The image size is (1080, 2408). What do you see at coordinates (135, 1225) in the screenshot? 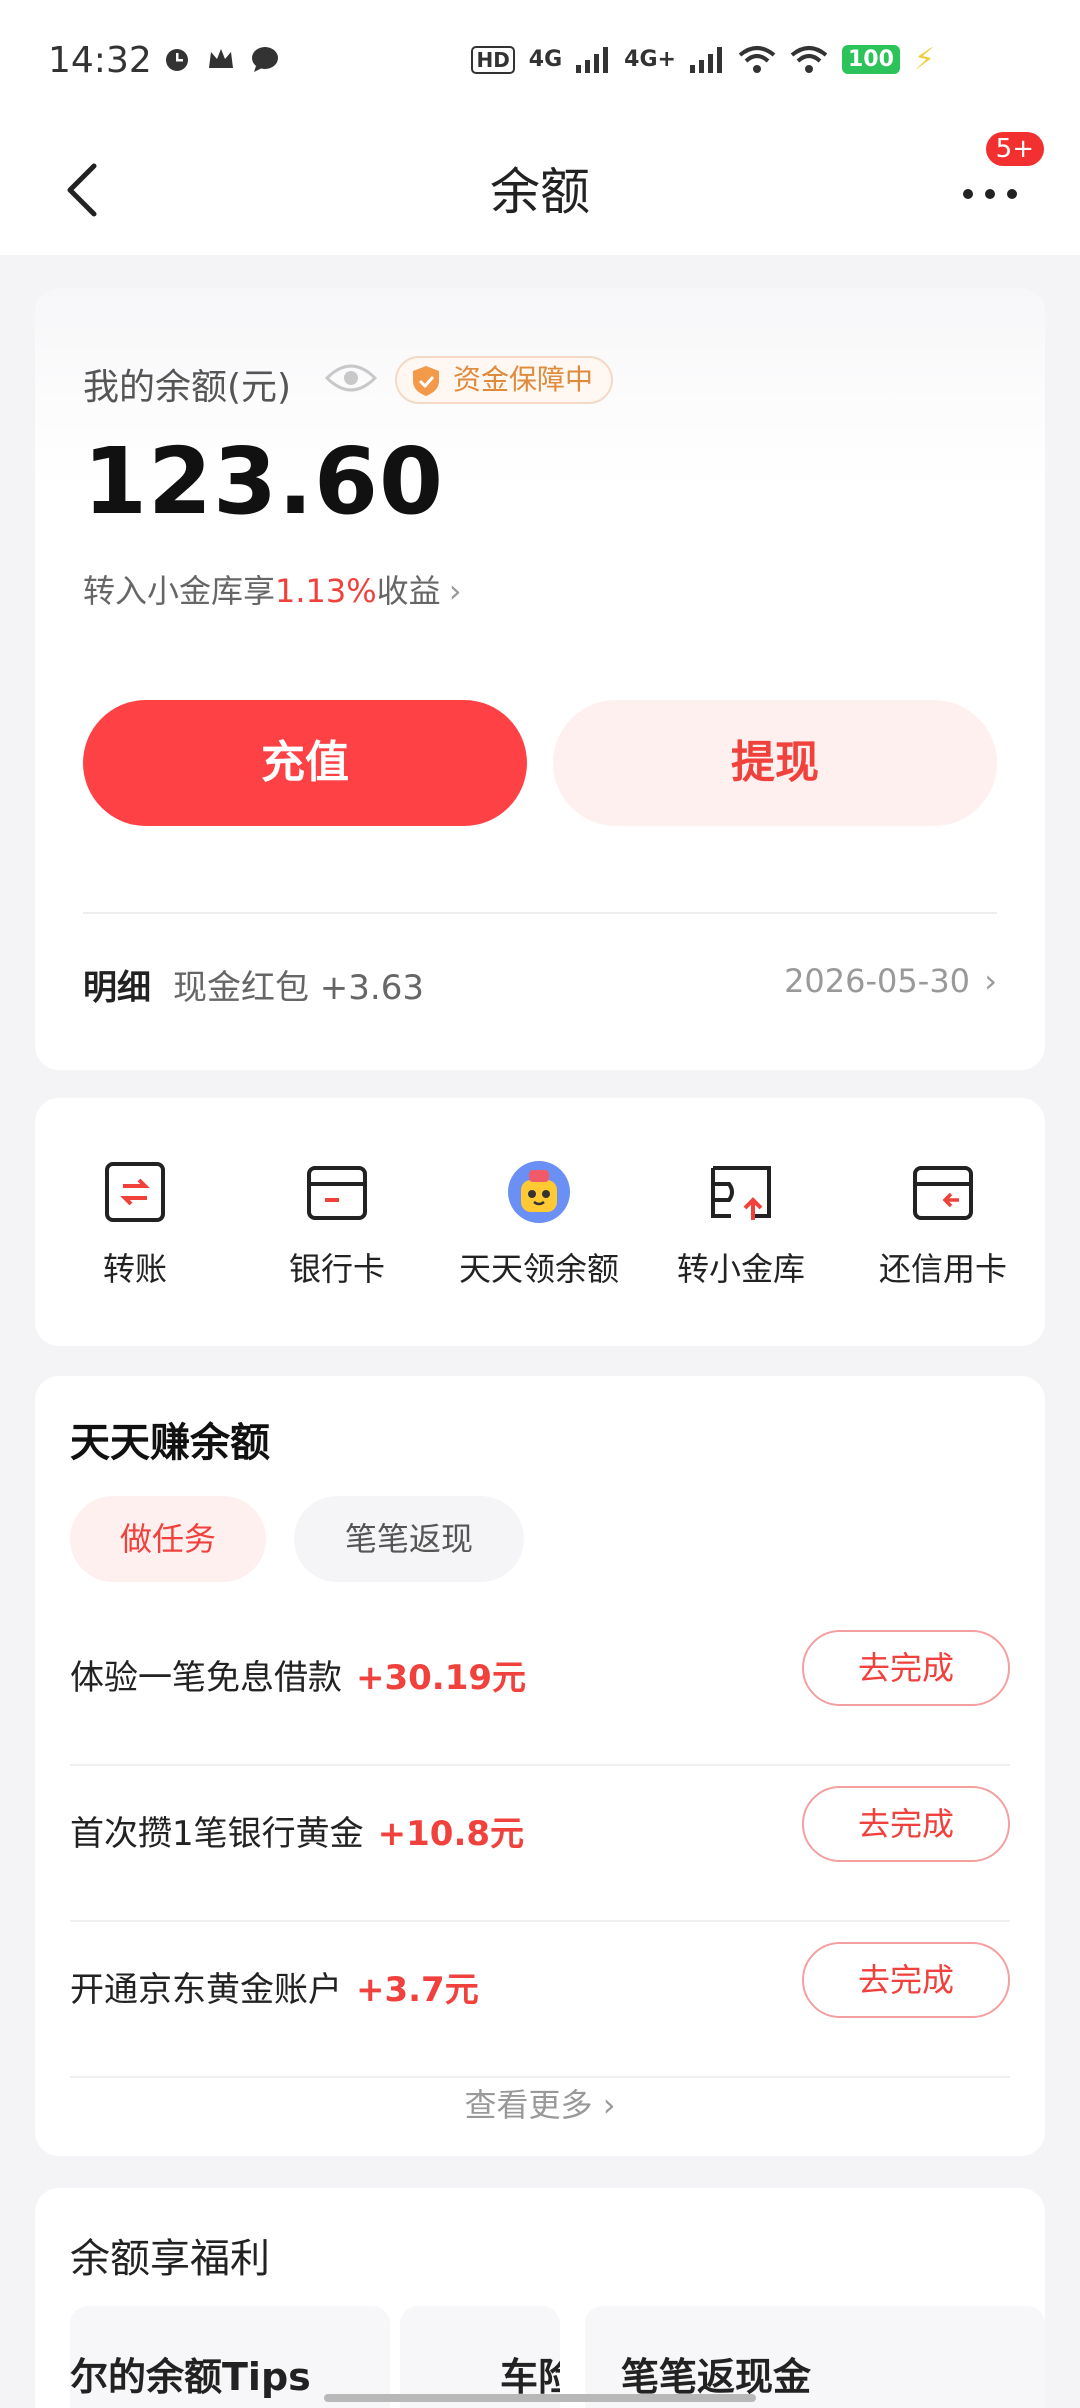
I see `action-transfer: 转账` at bounding box center [135, 1225].